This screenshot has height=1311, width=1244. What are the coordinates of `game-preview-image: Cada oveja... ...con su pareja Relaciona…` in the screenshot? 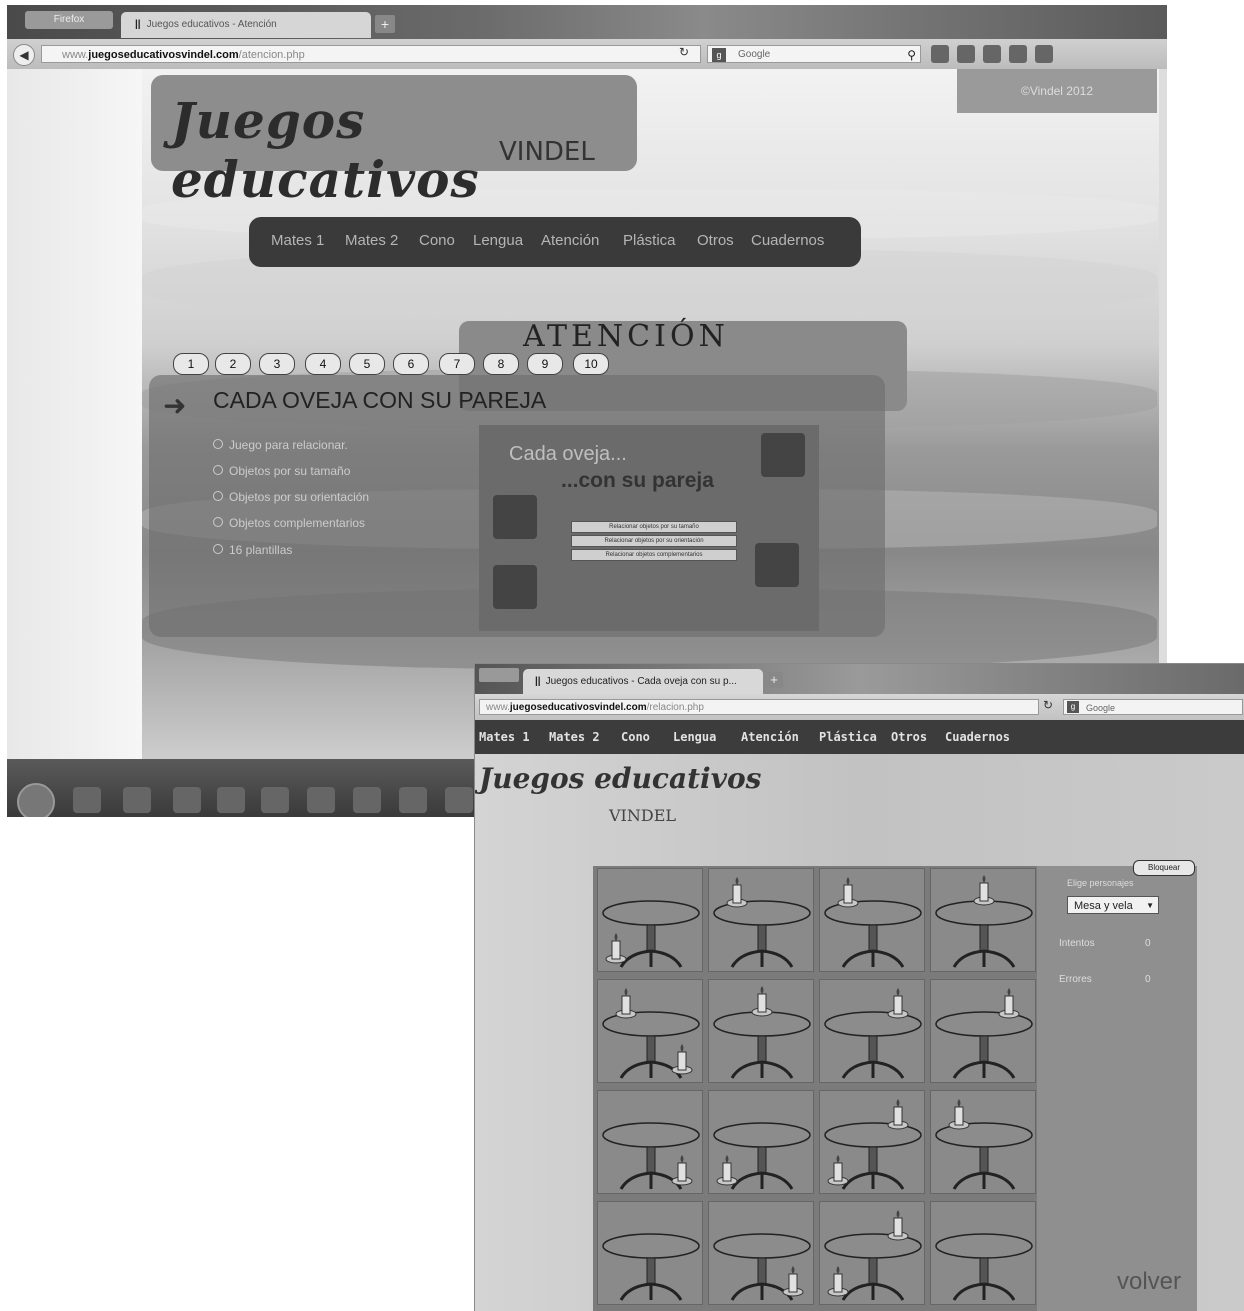 It's located at (649, 528).